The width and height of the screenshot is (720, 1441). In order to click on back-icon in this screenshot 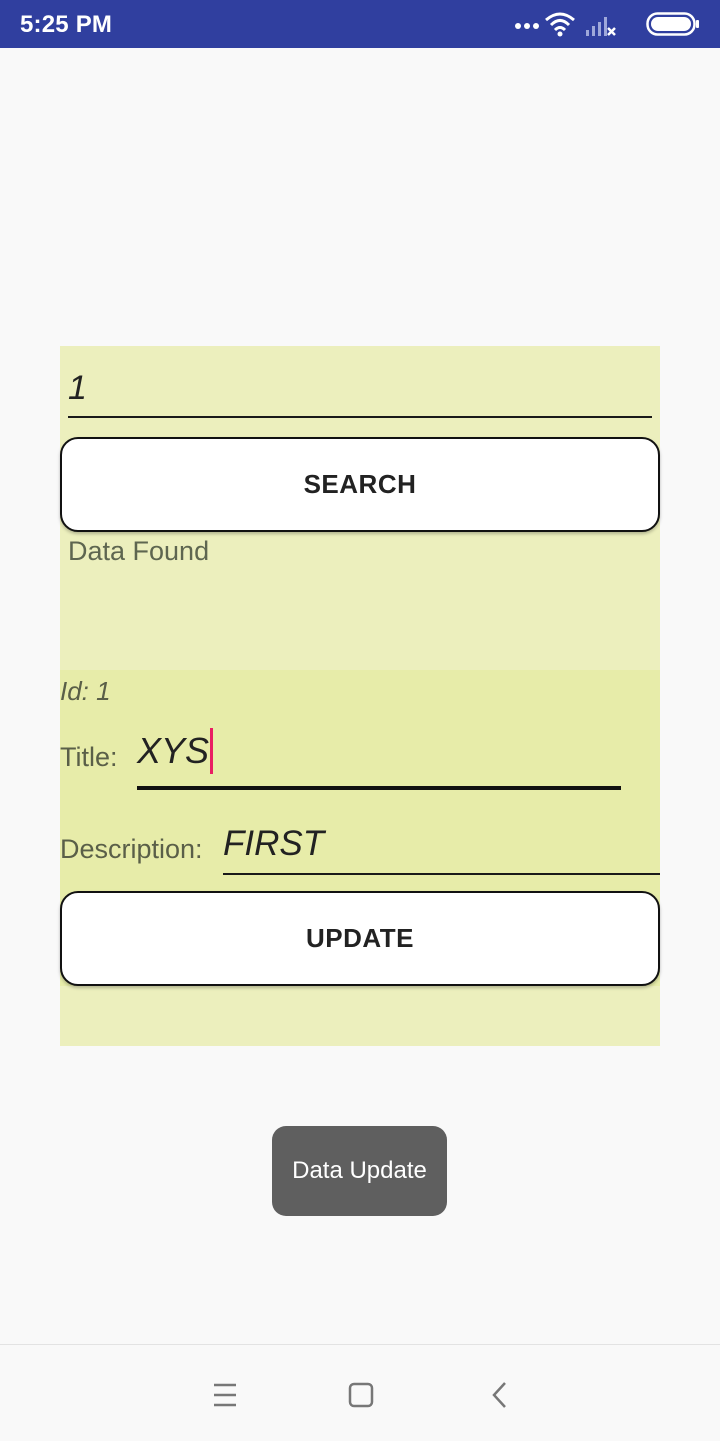, I will do `click(500, 1395)`.